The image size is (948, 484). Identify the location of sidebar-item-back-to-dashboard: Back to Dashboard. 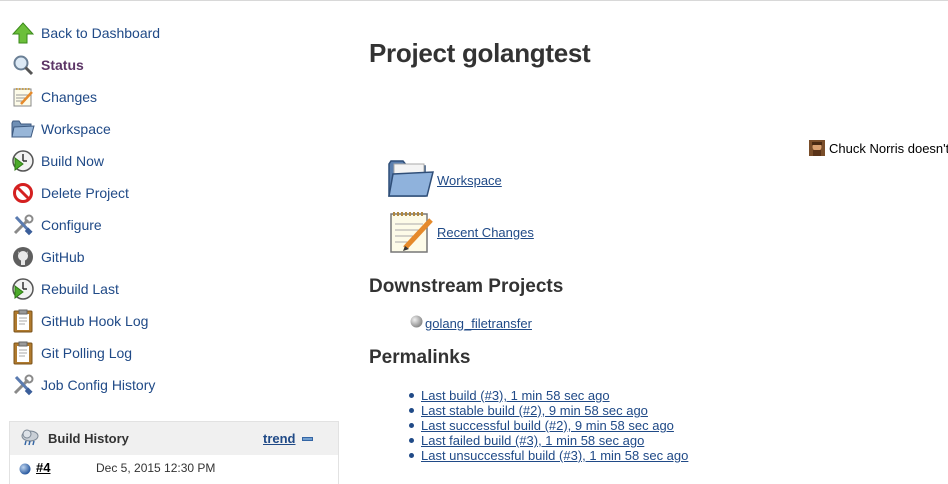
(85, 33).